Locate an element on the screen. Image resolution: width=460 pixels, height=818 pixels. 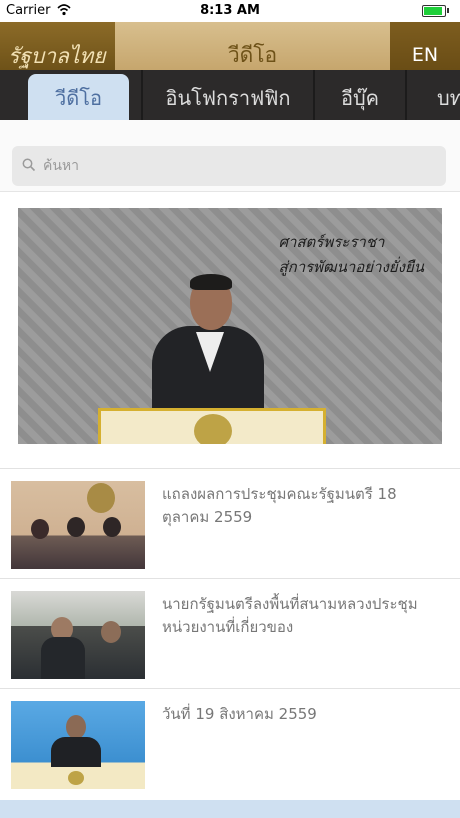
language-button: EN is located at coordinates (425, 46).